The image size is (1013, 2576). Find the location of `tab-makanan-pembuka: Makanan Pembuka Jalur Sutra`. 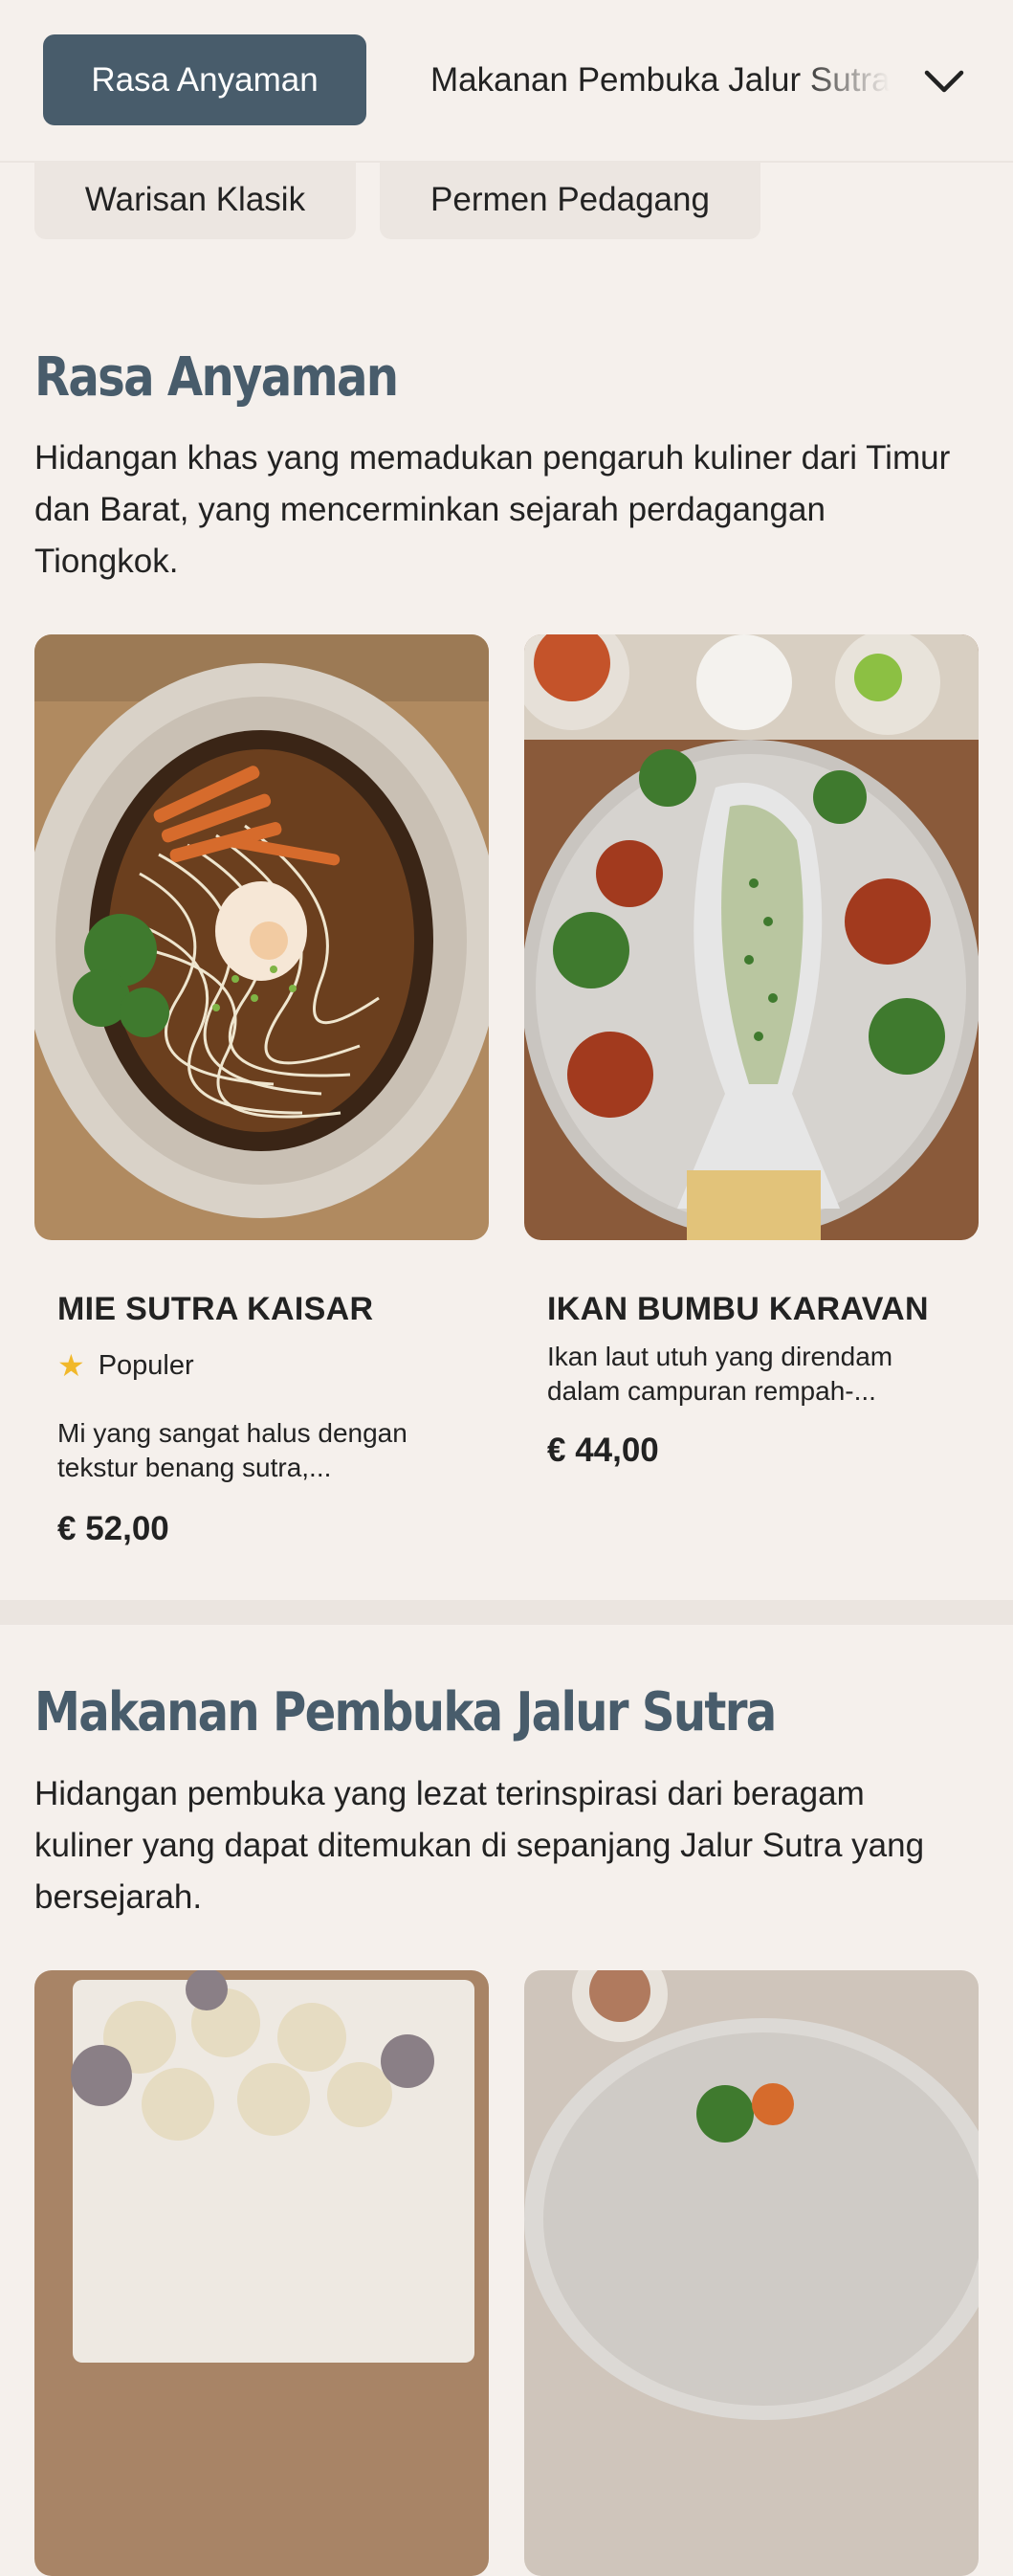

tab-makanan-pembuka: Makanan Pembuka Jalur Sutra is located at coordinates (660, 79).